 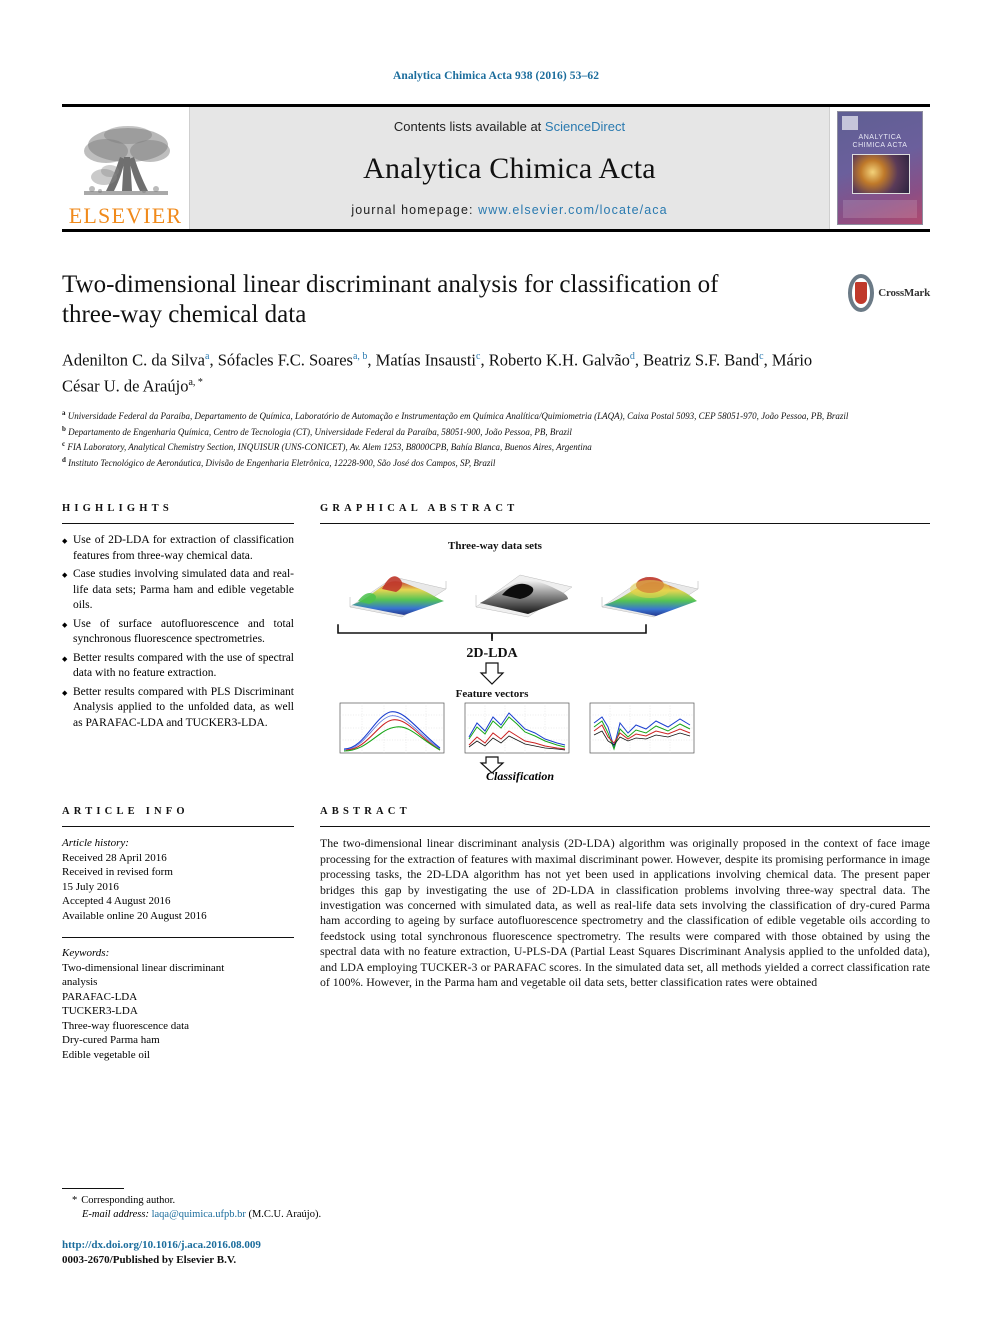 I want to click on author-name: Adenilton C. da Silva, so click(x=133, y=360).